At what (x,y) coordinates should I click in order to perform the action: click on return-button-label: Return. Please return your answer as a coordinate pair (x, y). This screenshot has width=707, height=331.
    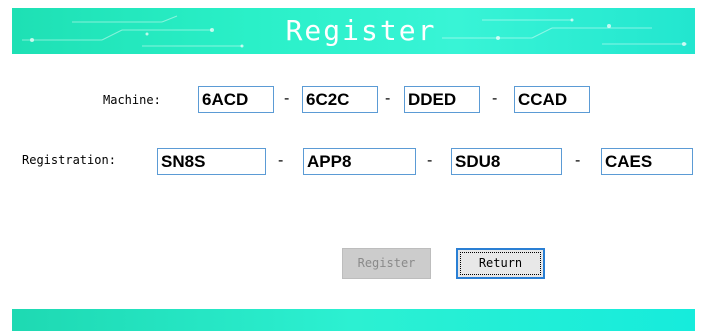
    Looking at the image, I should click on (500, 263).